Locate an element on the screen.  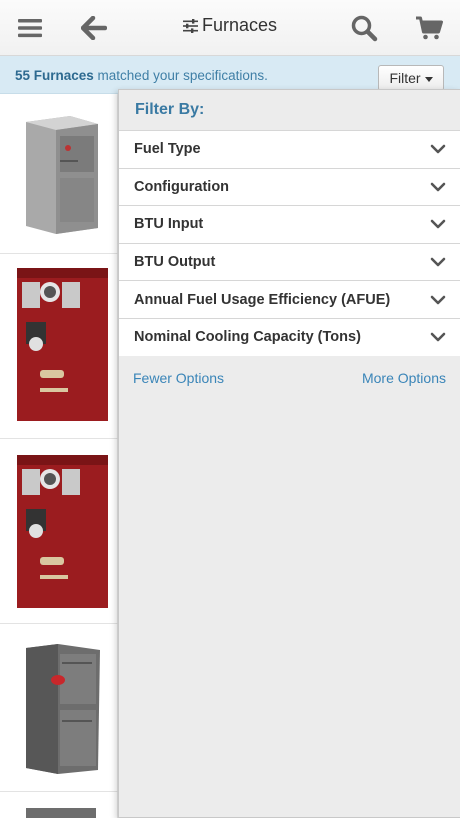
filter-option-label: Nominal Cooling Capacity (Tons) is located at coordinates (247, 337).